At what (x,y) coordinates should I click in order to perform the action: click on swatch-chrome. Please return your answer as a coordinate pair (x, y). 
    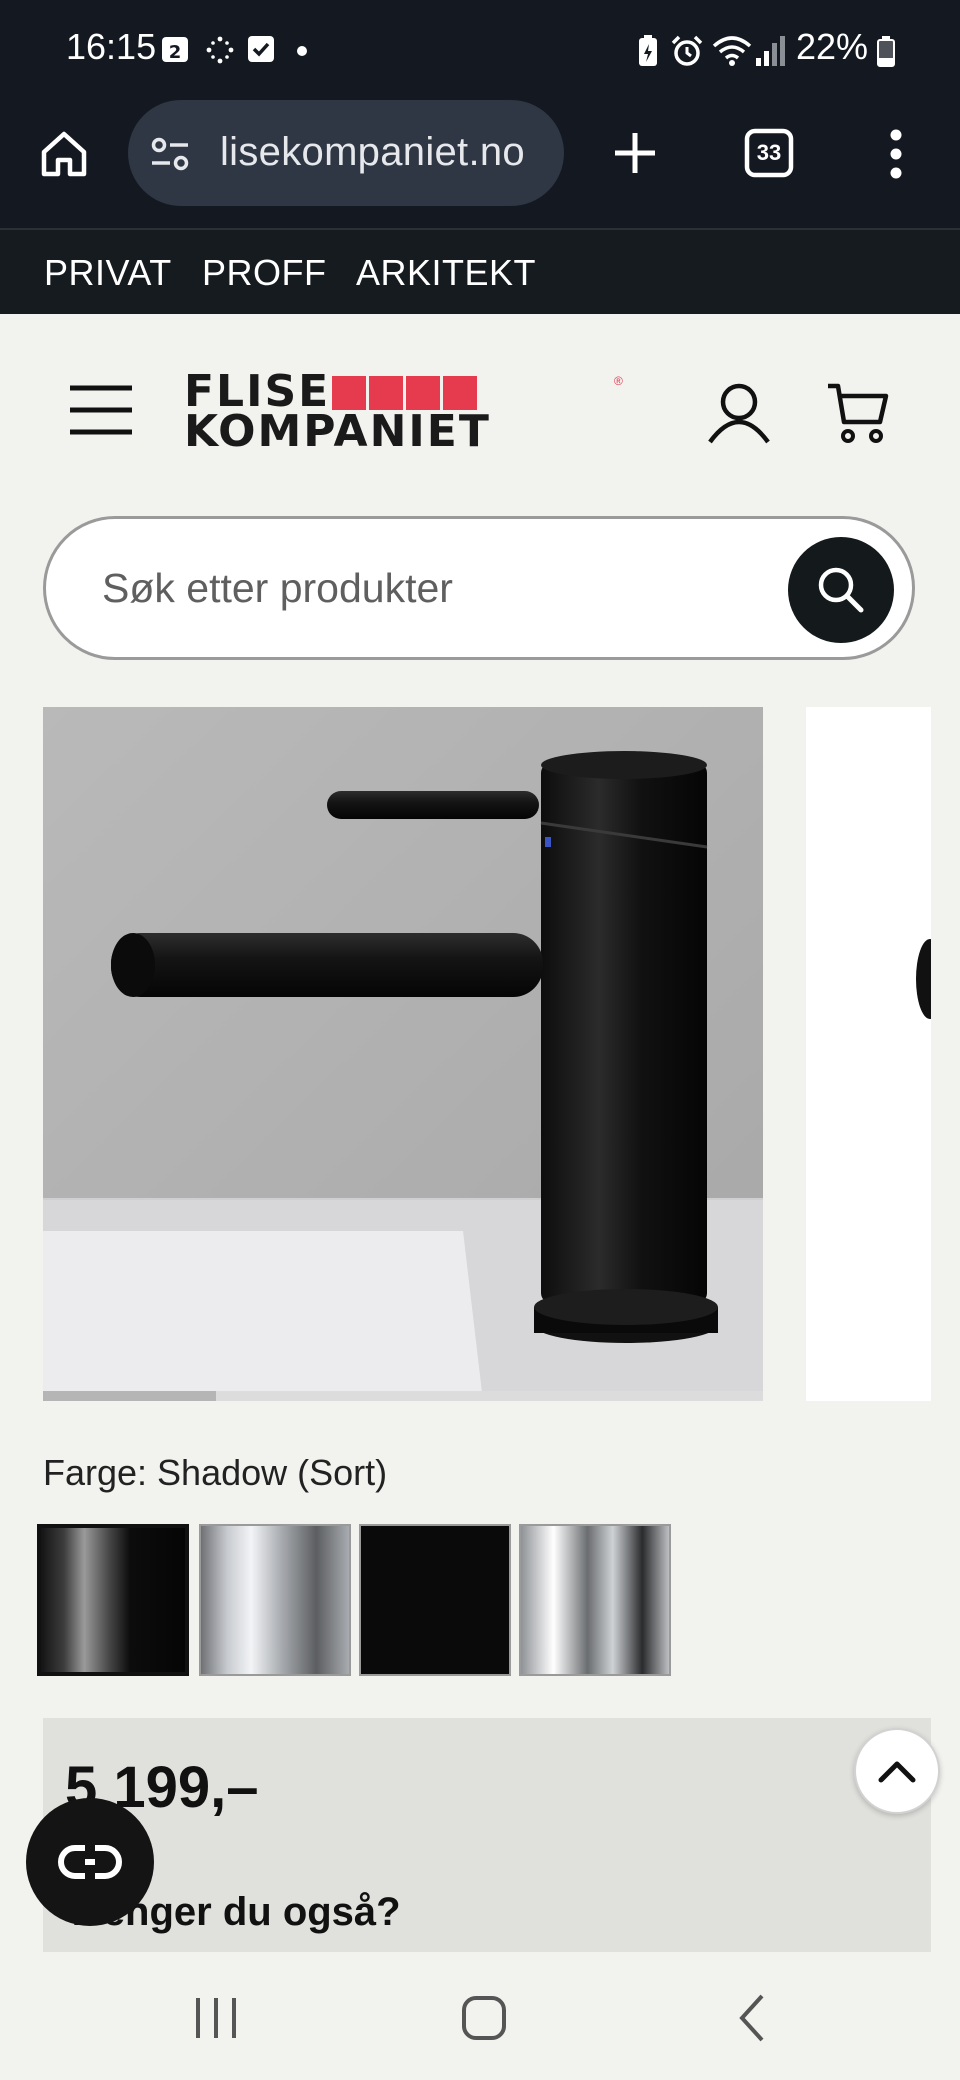
    Looking at the image, I should click on (275, 1600).